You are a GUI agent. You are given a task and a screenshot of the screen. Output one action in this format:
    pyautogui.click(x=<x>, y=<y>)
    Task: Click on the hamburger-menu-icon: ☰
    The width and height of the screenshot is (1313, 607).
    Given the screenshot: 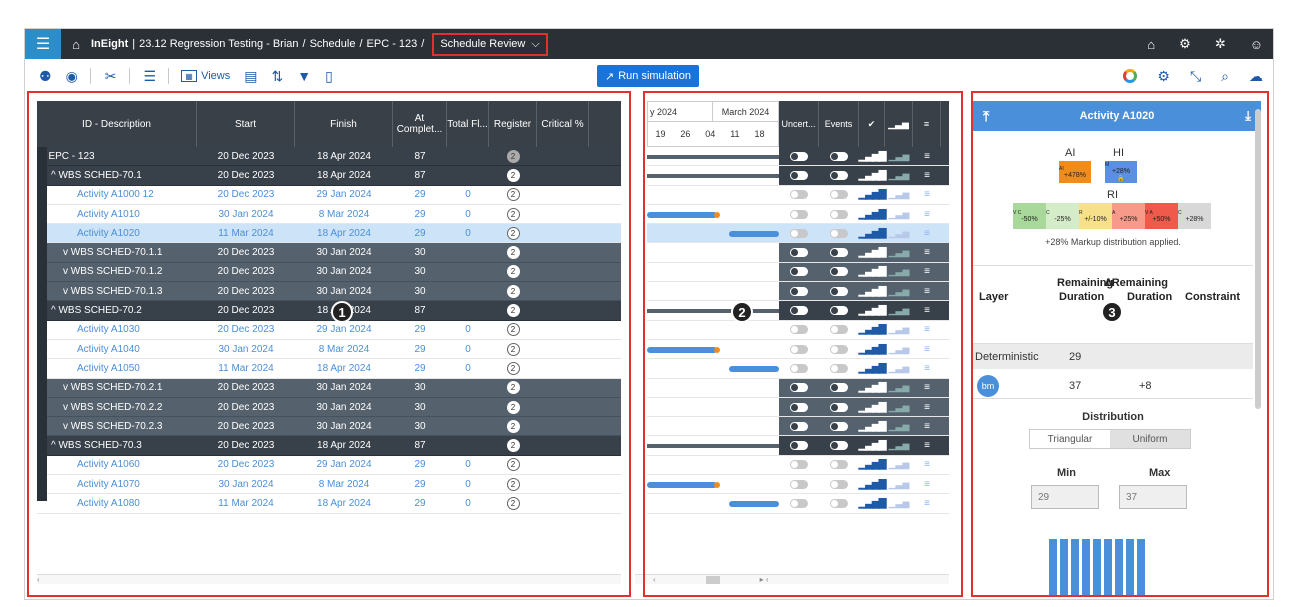 What is the action you would take?
    pyautogui.click(x=43, y=44)
    